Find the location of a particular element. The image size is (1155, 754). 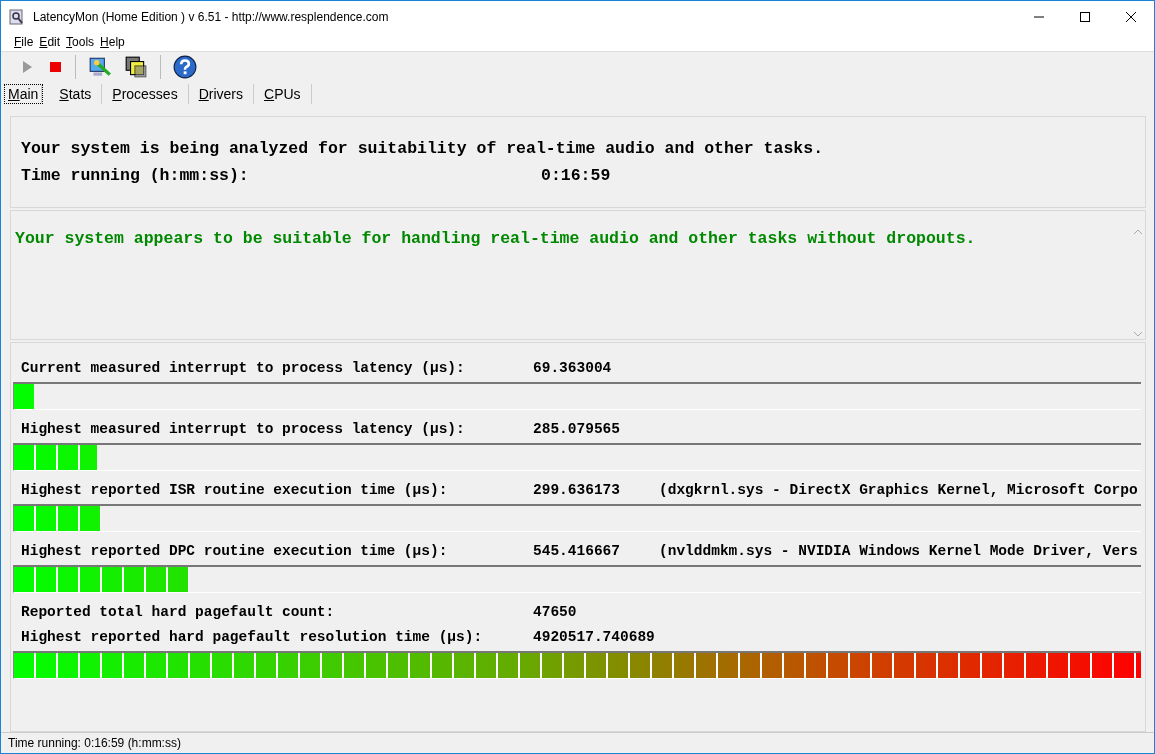

measurement-label: Highest reported ISR routine execution time (µs): is located at coordinates (235, 489).